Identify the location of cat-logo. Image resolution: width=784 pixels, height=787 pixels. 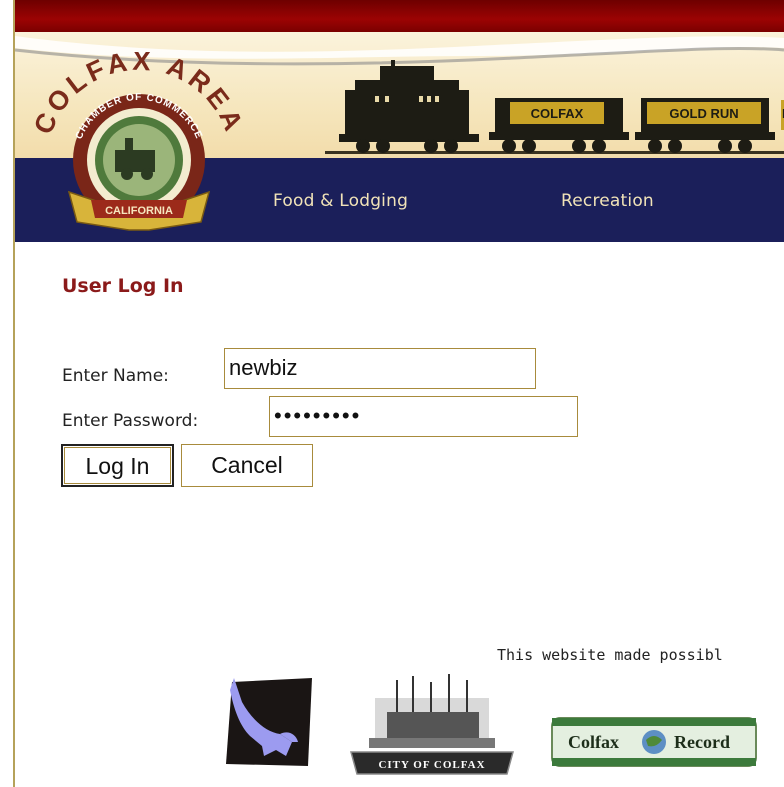
(269, 722).